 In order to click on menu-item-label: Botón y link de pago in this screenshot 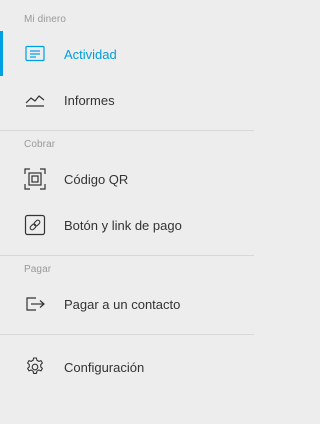, I will do `click(123, 225)`.